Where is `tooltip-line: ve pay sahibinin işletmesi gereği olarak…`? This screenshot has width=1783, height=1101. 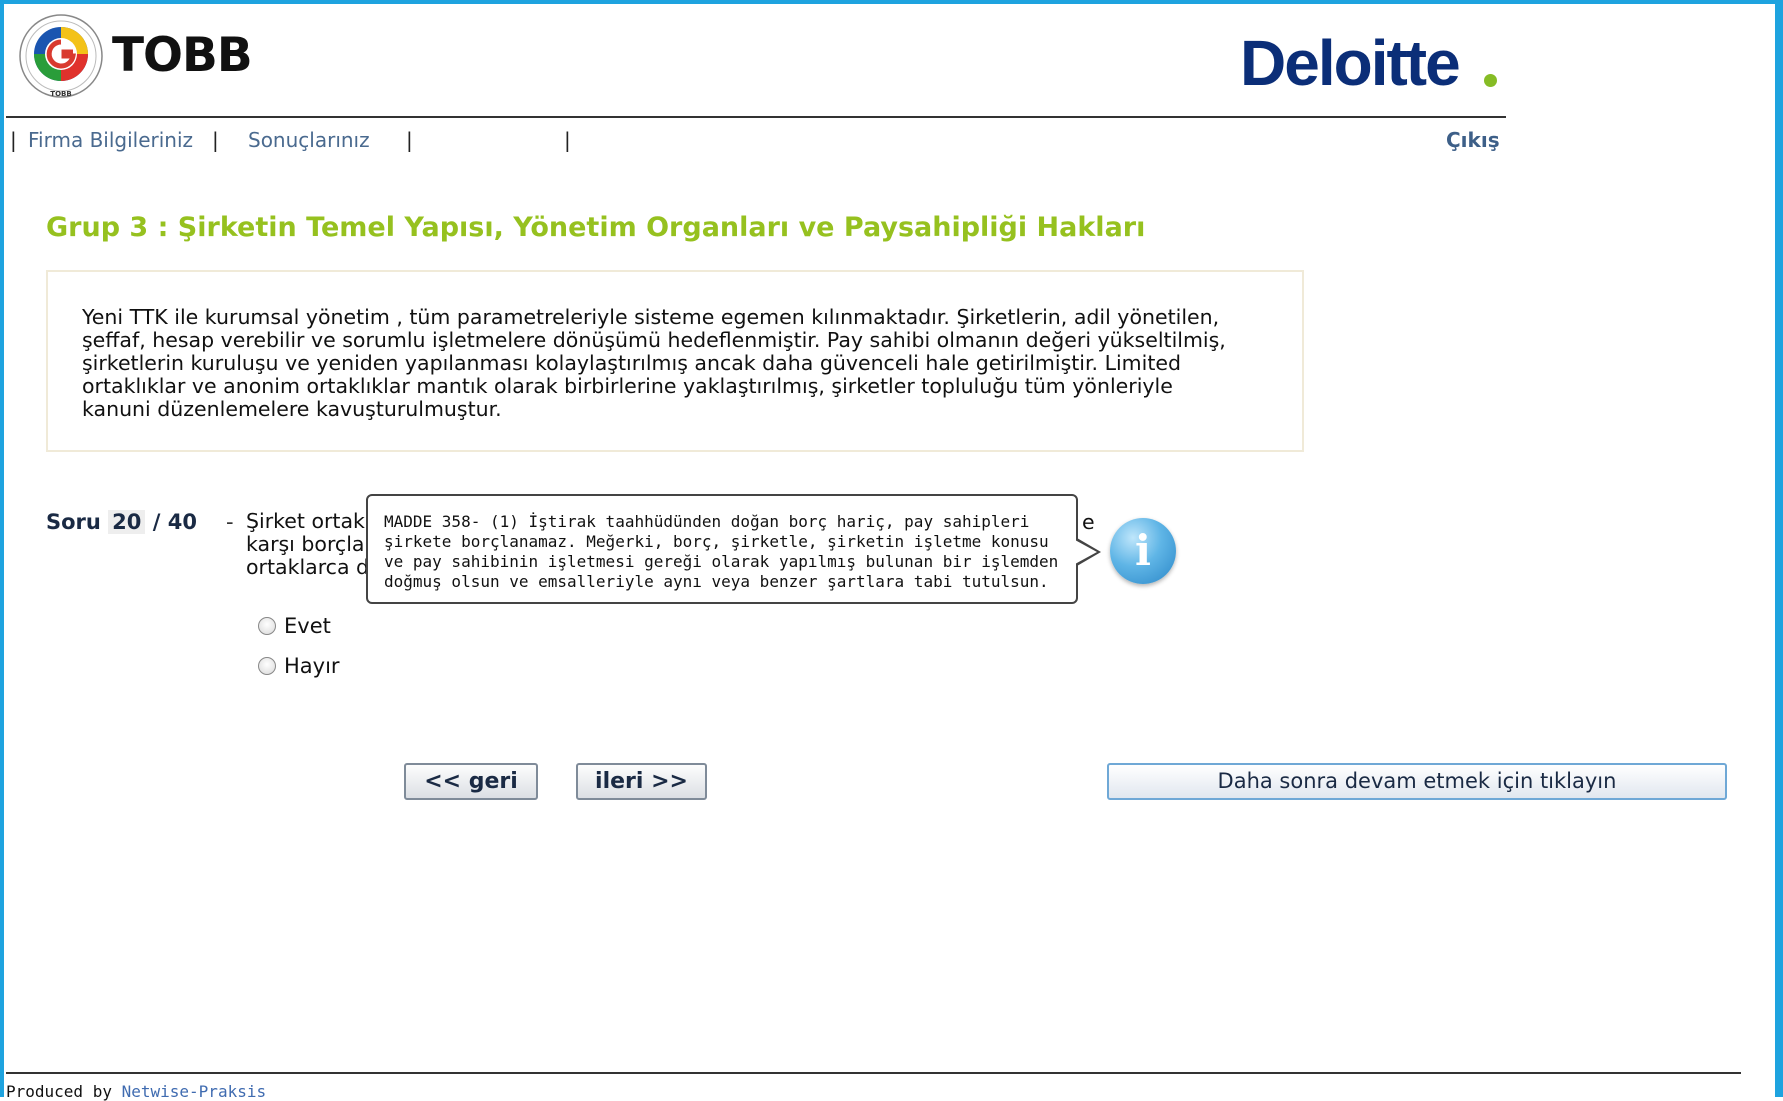
tooltip-line: ve pay sahibinin işletmesi gereği olarak… is located at coordinates (721, 561).